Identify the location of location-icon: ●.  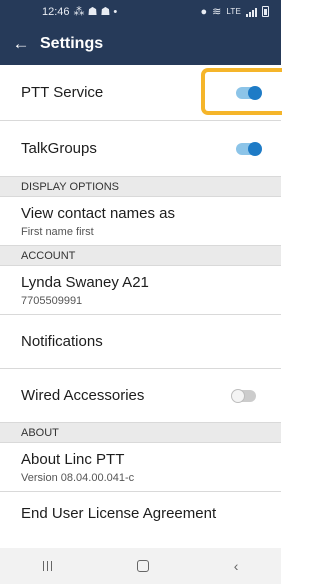
(204, 11).